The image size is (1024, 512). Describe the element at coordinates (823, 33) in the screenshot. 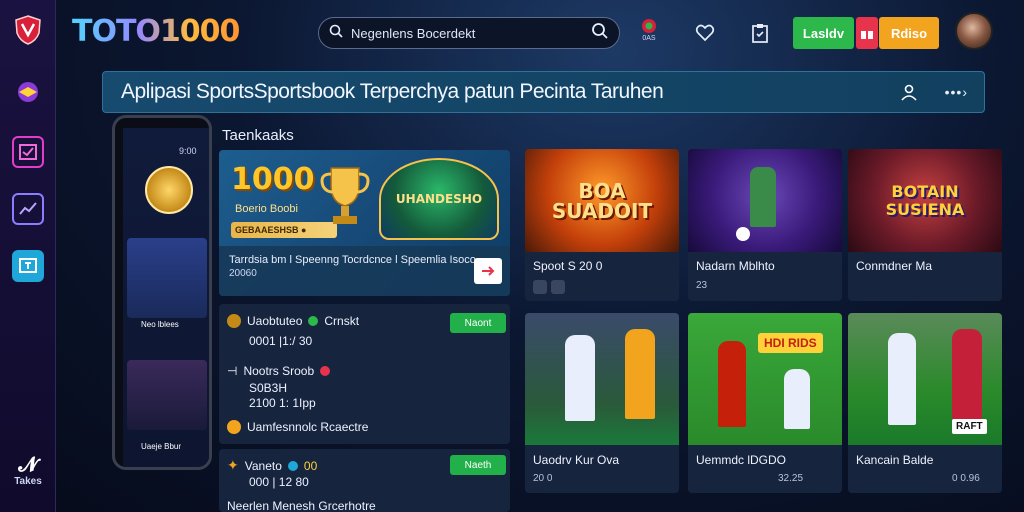

I see `login-button: Lasldv` at that location.